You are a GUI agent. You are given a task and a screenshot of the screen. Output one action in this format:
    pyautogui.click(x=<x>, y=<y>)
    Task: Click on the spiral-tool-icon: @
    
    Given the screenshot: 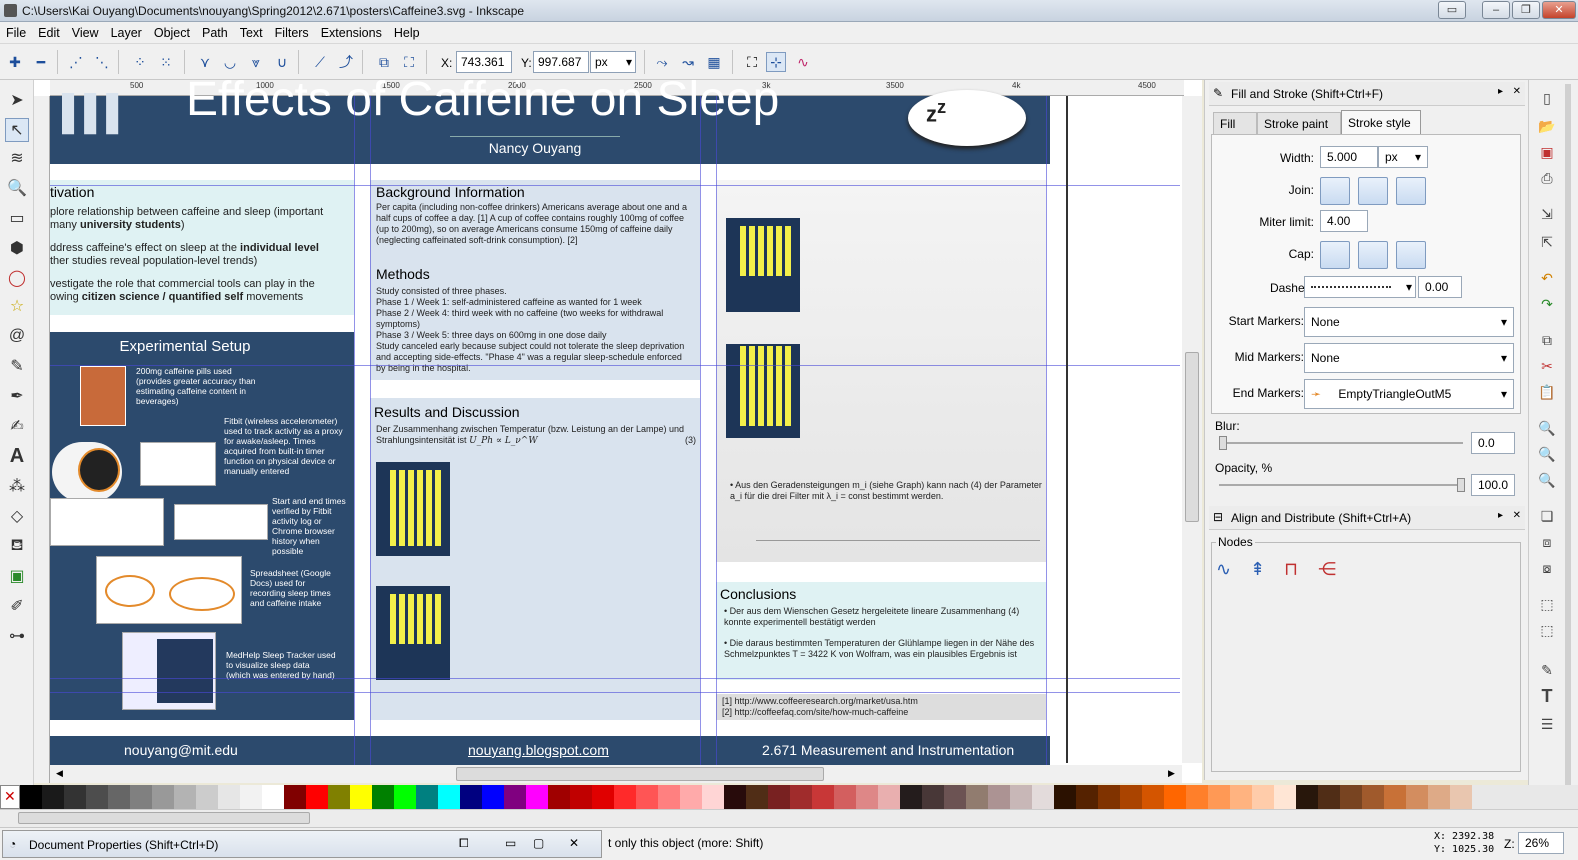 What is the action you would take?
    pyautogui.click(x=17, y=336)
    